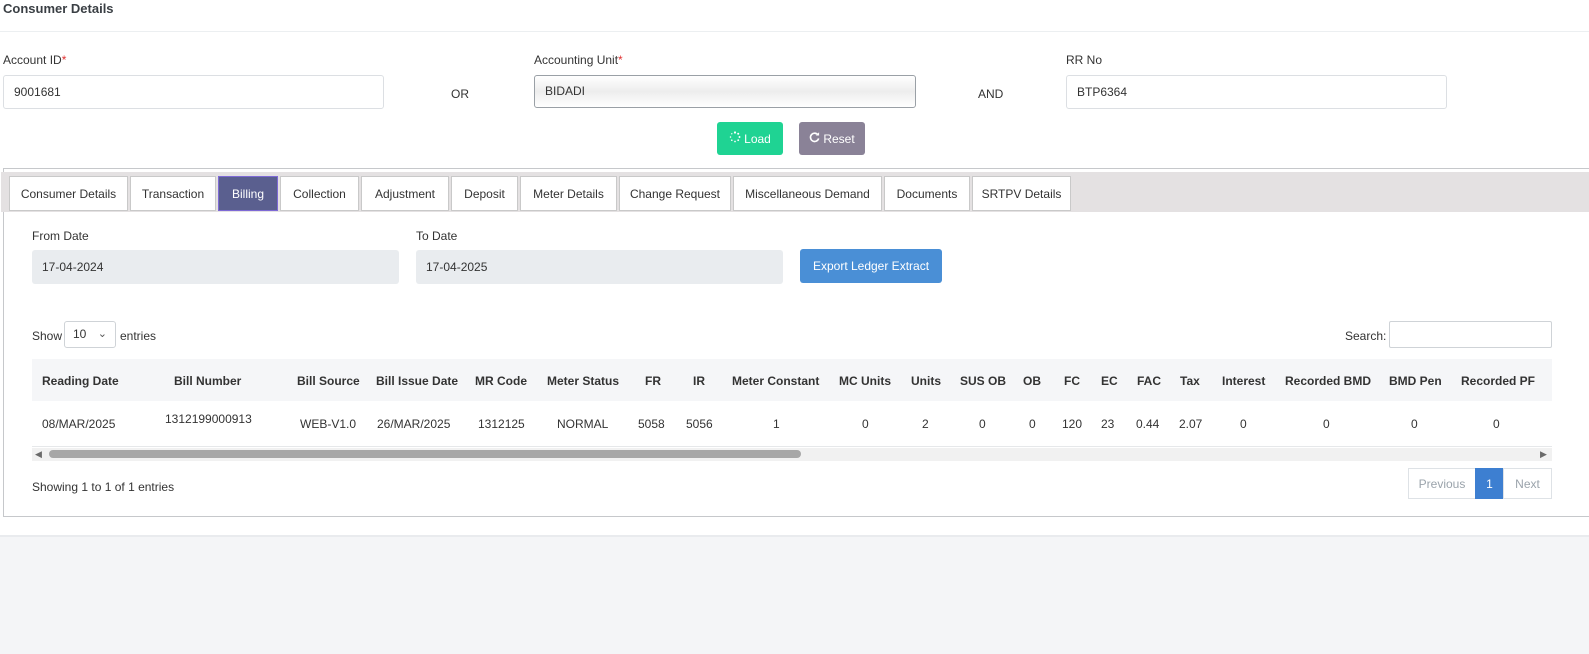 Image resolution: width=1589 pixels, height=654 pixels. I want to click on and-text: AND, so click(991, 94).